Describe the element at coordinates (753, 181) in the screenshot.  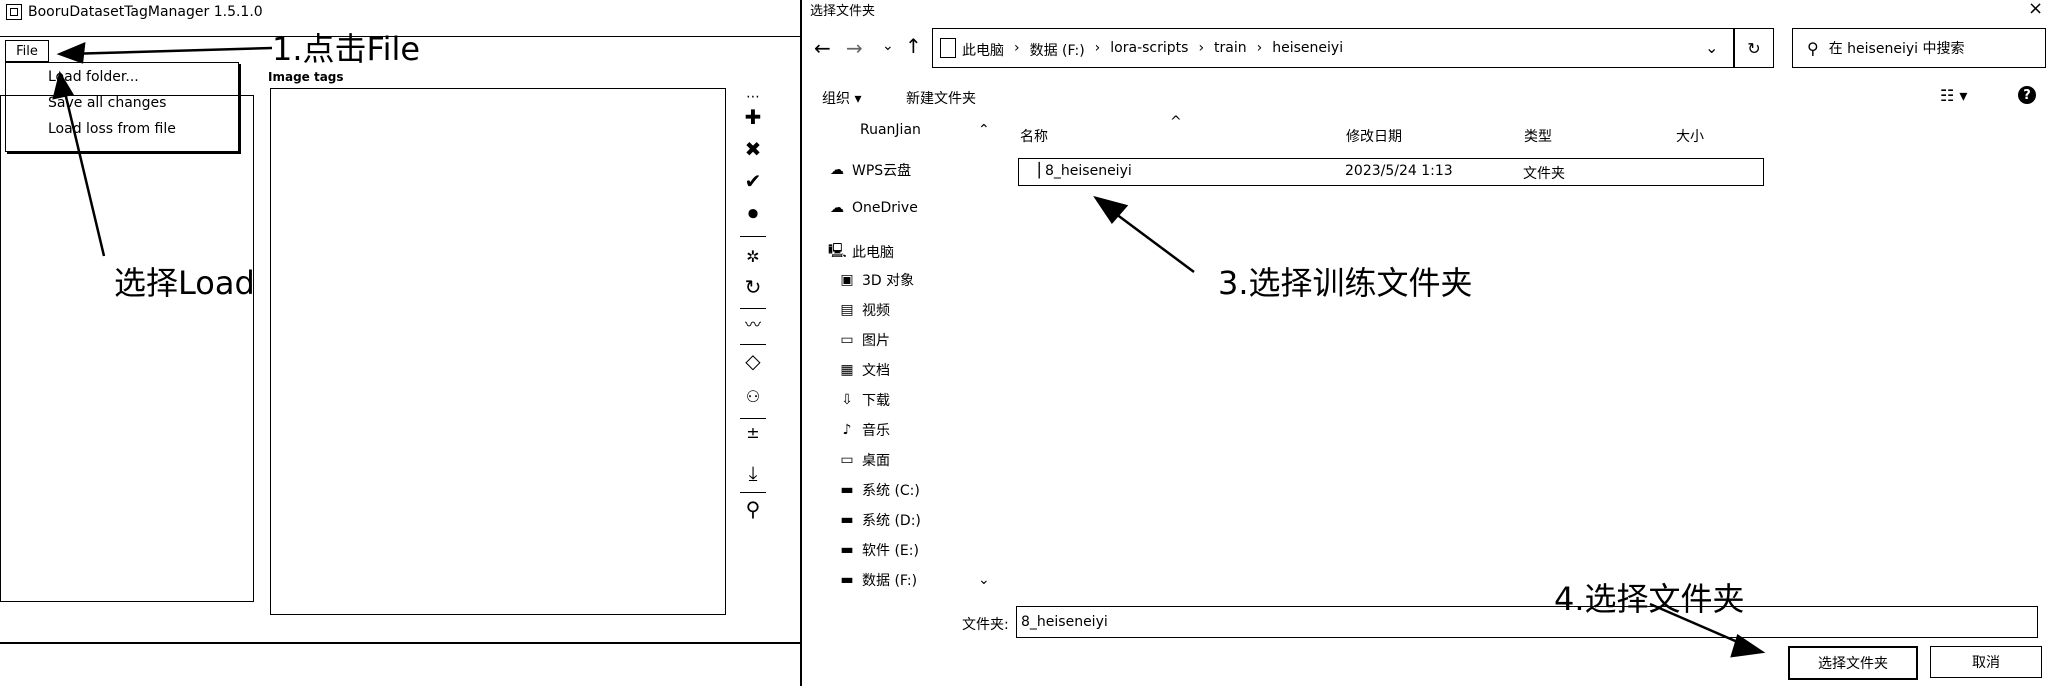
I see `check-icon: ✔` at that location.